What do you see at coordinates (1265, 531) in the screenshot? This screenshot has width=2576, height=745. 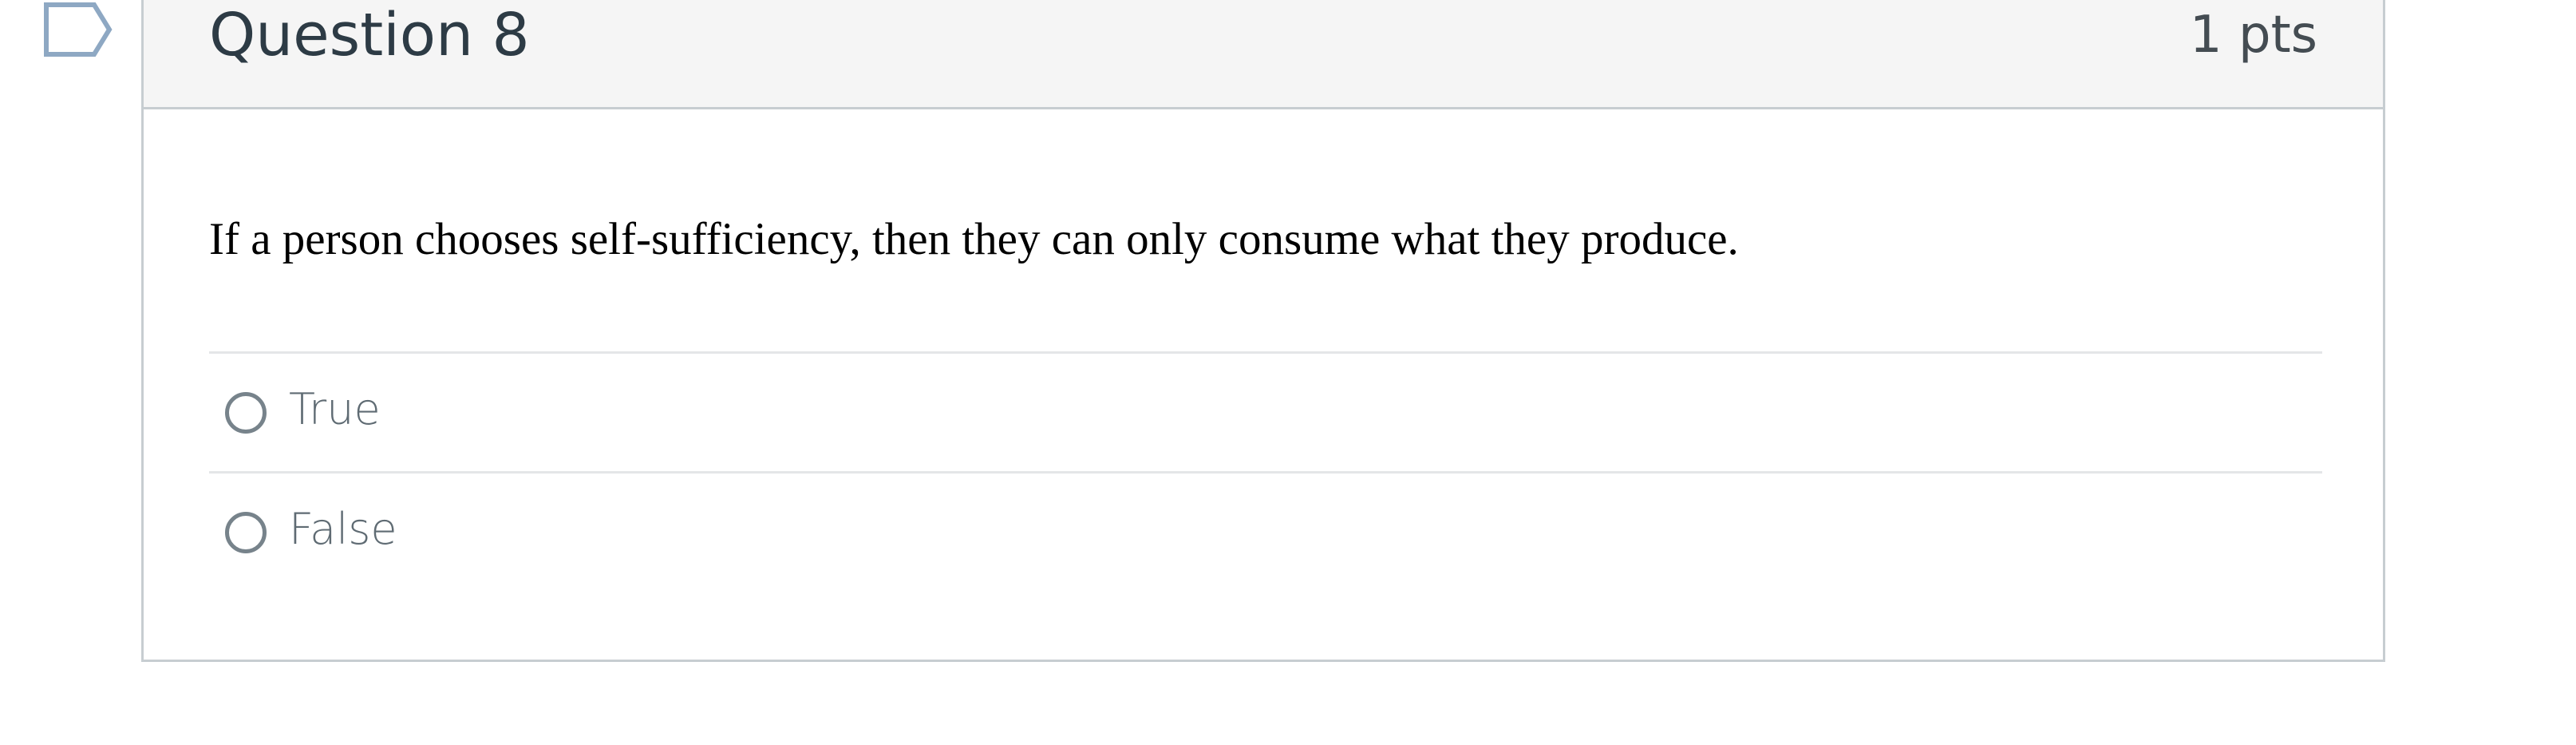 I see `answer-option-false: False` at bounding box center [1265, 531].